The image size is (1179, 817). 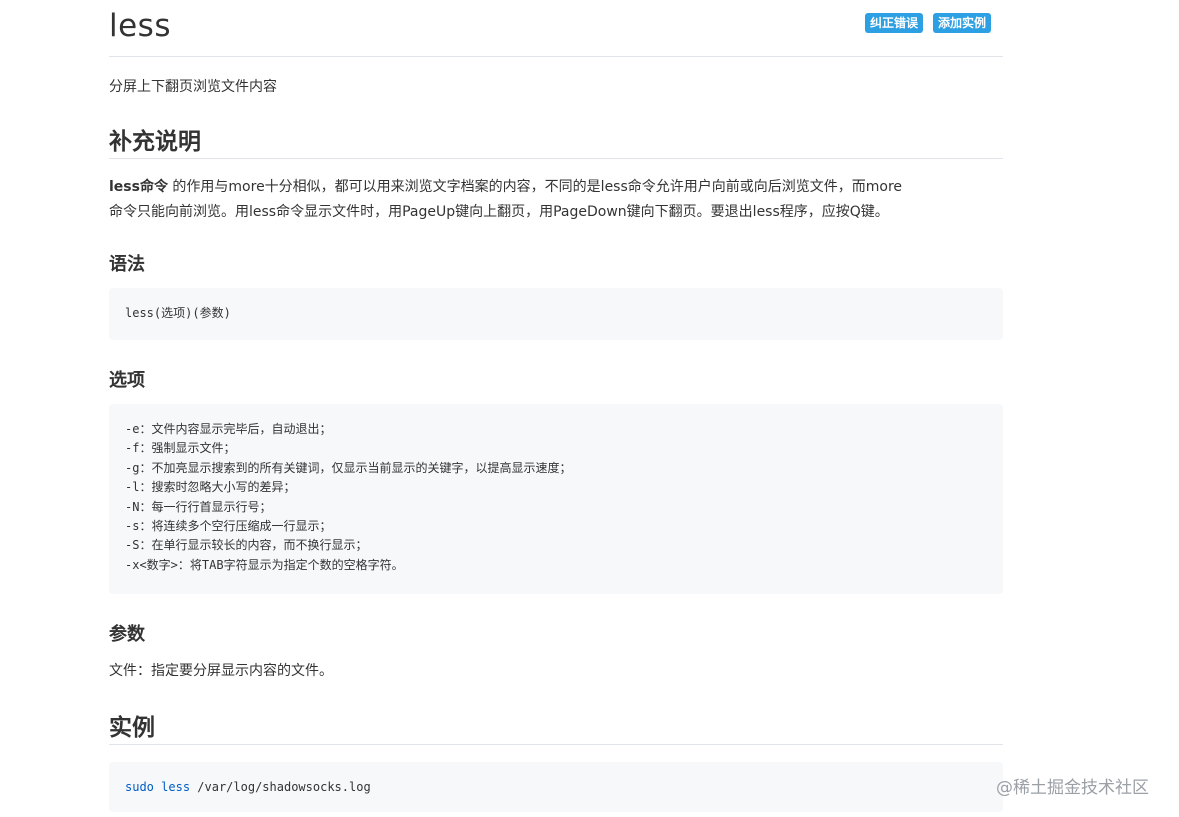 I want to click on example-code: sudo less /var/log/shadowsocks.log, so click(x=556, y=787).